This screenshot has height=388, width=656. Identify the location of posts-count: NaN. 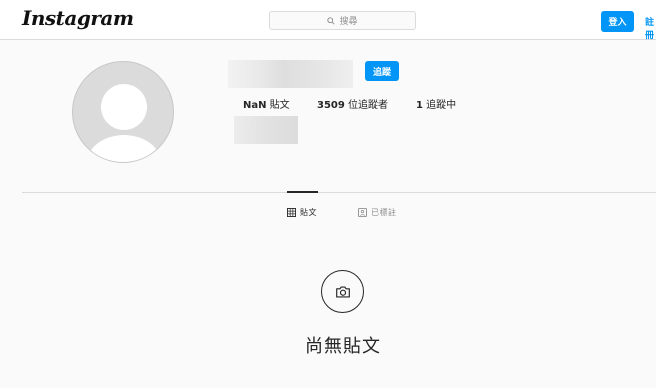
(255, 105).